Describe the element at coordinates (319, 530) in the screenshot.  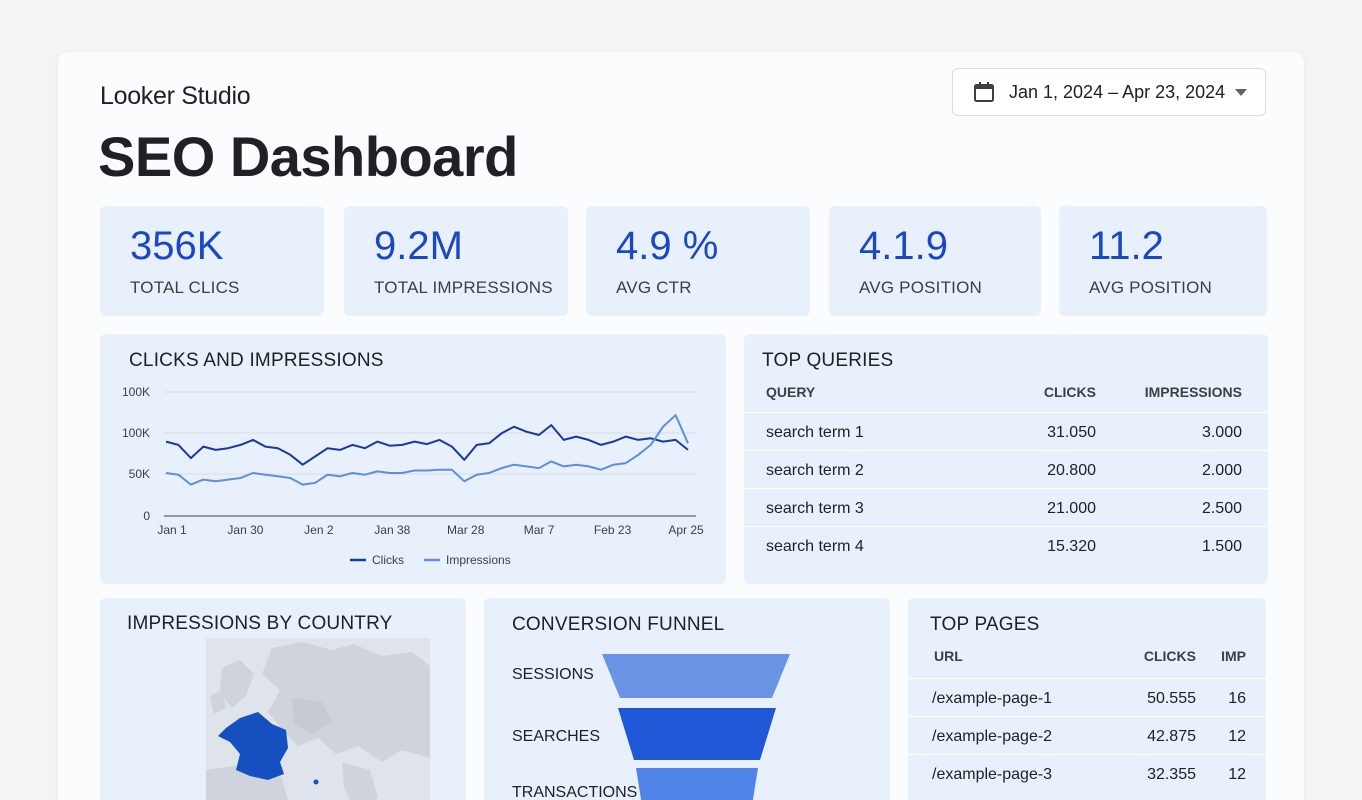
I see `x-tick-label: Jen 2` at that location.